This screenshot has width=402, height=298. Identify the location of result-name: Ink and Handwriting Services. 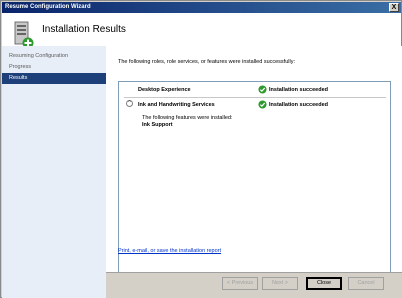
(176, 105).